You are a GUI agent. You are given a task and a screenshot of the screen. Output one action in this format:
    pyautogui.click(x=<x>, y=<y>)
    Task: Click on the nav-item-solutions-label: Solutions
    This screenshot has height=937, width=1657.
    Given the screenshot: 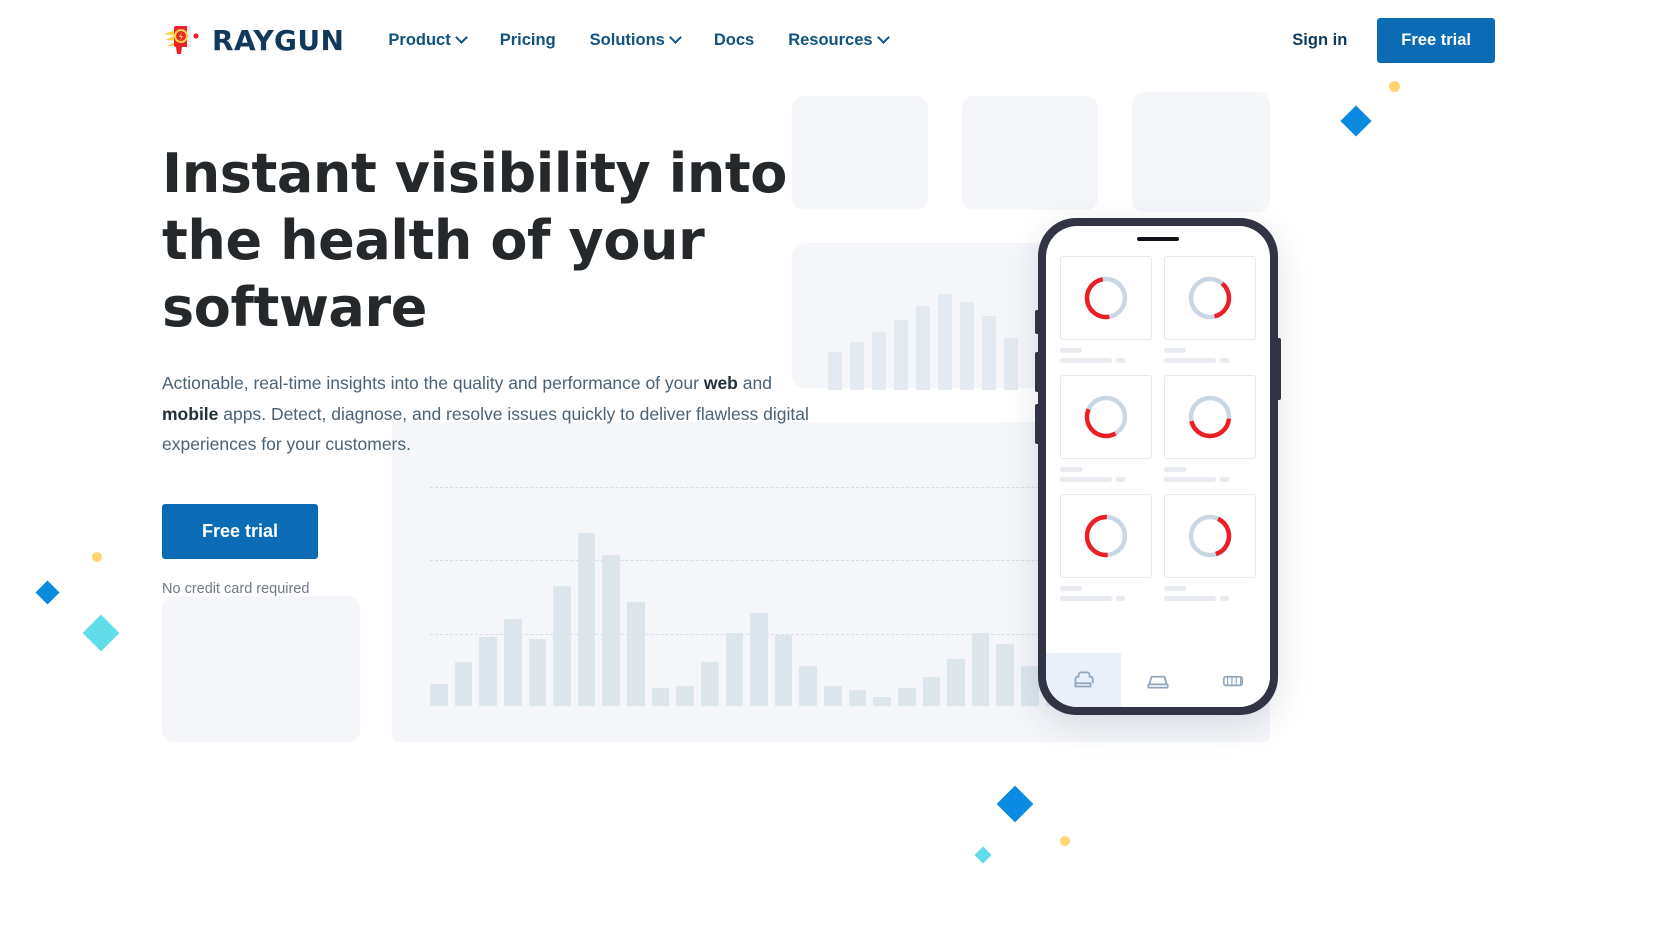 What is the action you would take?
    pyautogui.click(x=627, y=39)
    